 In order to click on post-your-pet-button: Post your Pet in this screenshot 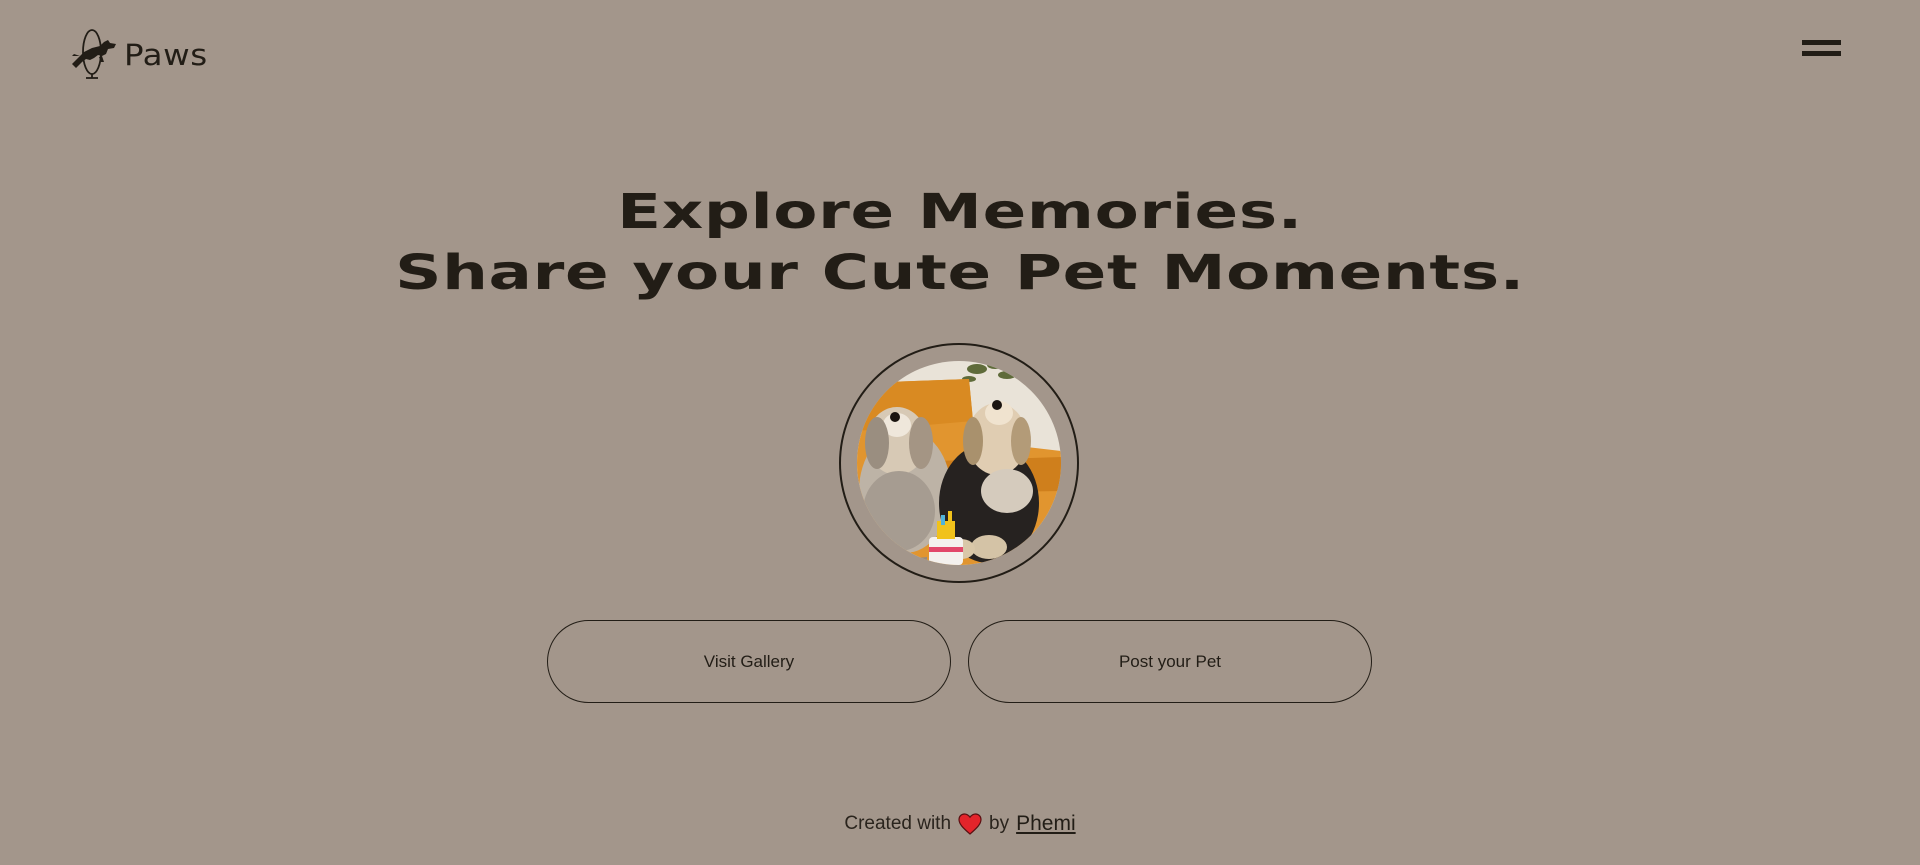, I will do `click(1170, 661)`.